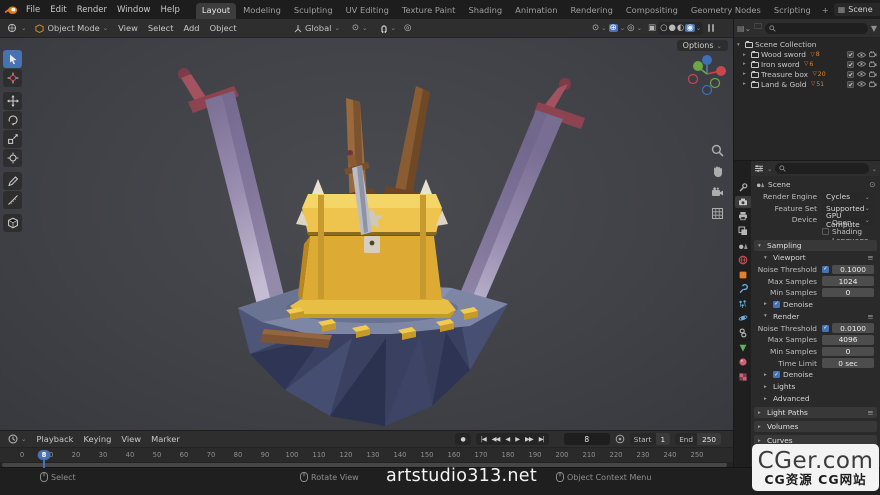 The height and width of the screenshot is (495, 880). I want to click on timeline-editor-type-button: ⌄, so click(17, 439).